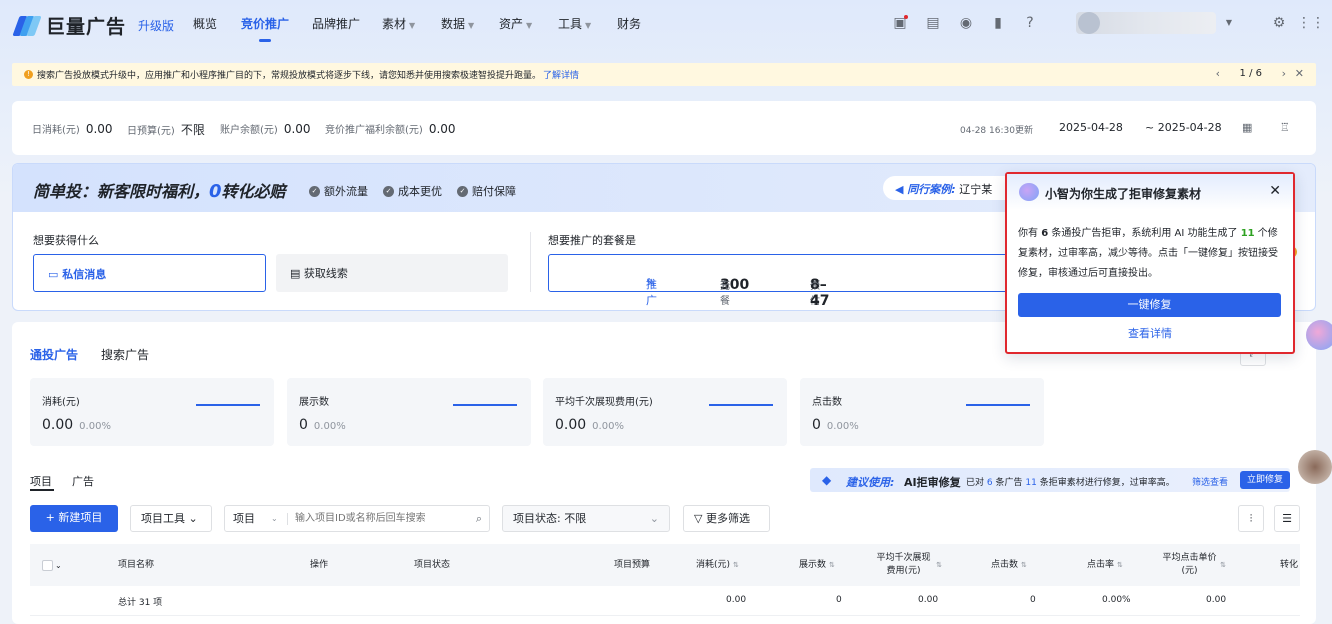 The width and height of the screenshot is (1332, 624). I want to click on metric-impressions: 展示数 0 0.00%, so click(409, 412).